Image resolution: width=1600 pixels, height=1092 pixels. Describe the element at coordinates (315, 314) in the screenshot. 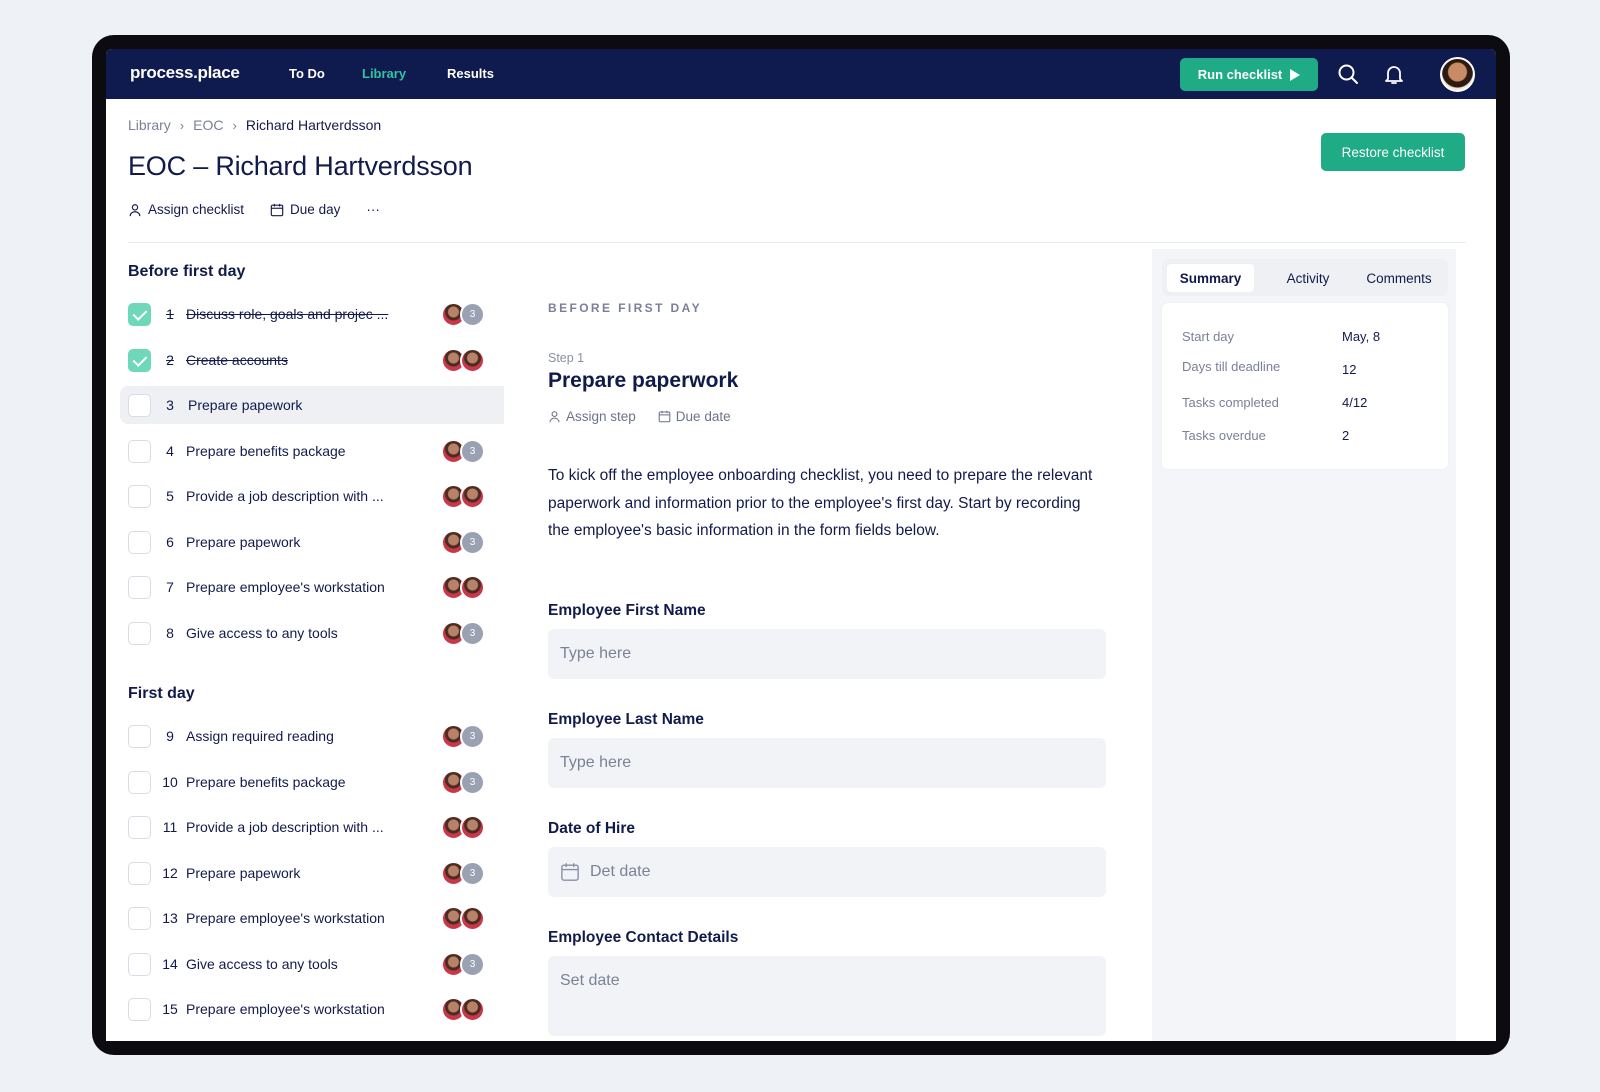

I see `task-row: 1 Discuss role, goals and projec ... 3` at that location.